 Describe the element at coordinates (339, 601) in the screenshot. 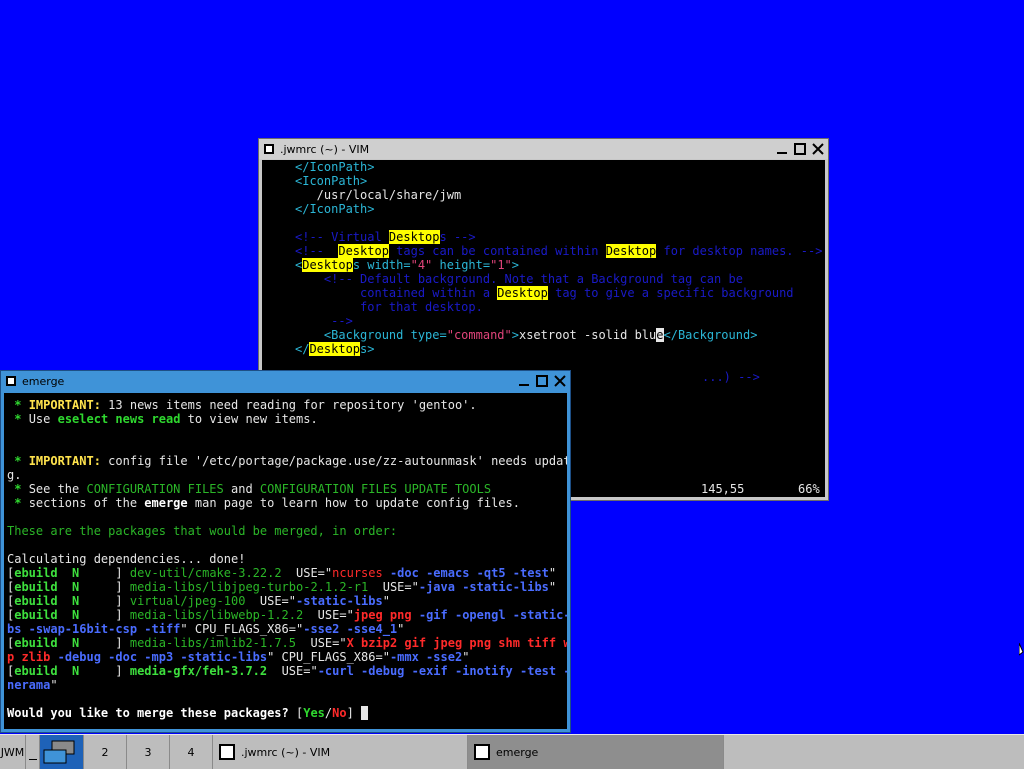

I see `emerge-text: -static-libs` at that location.